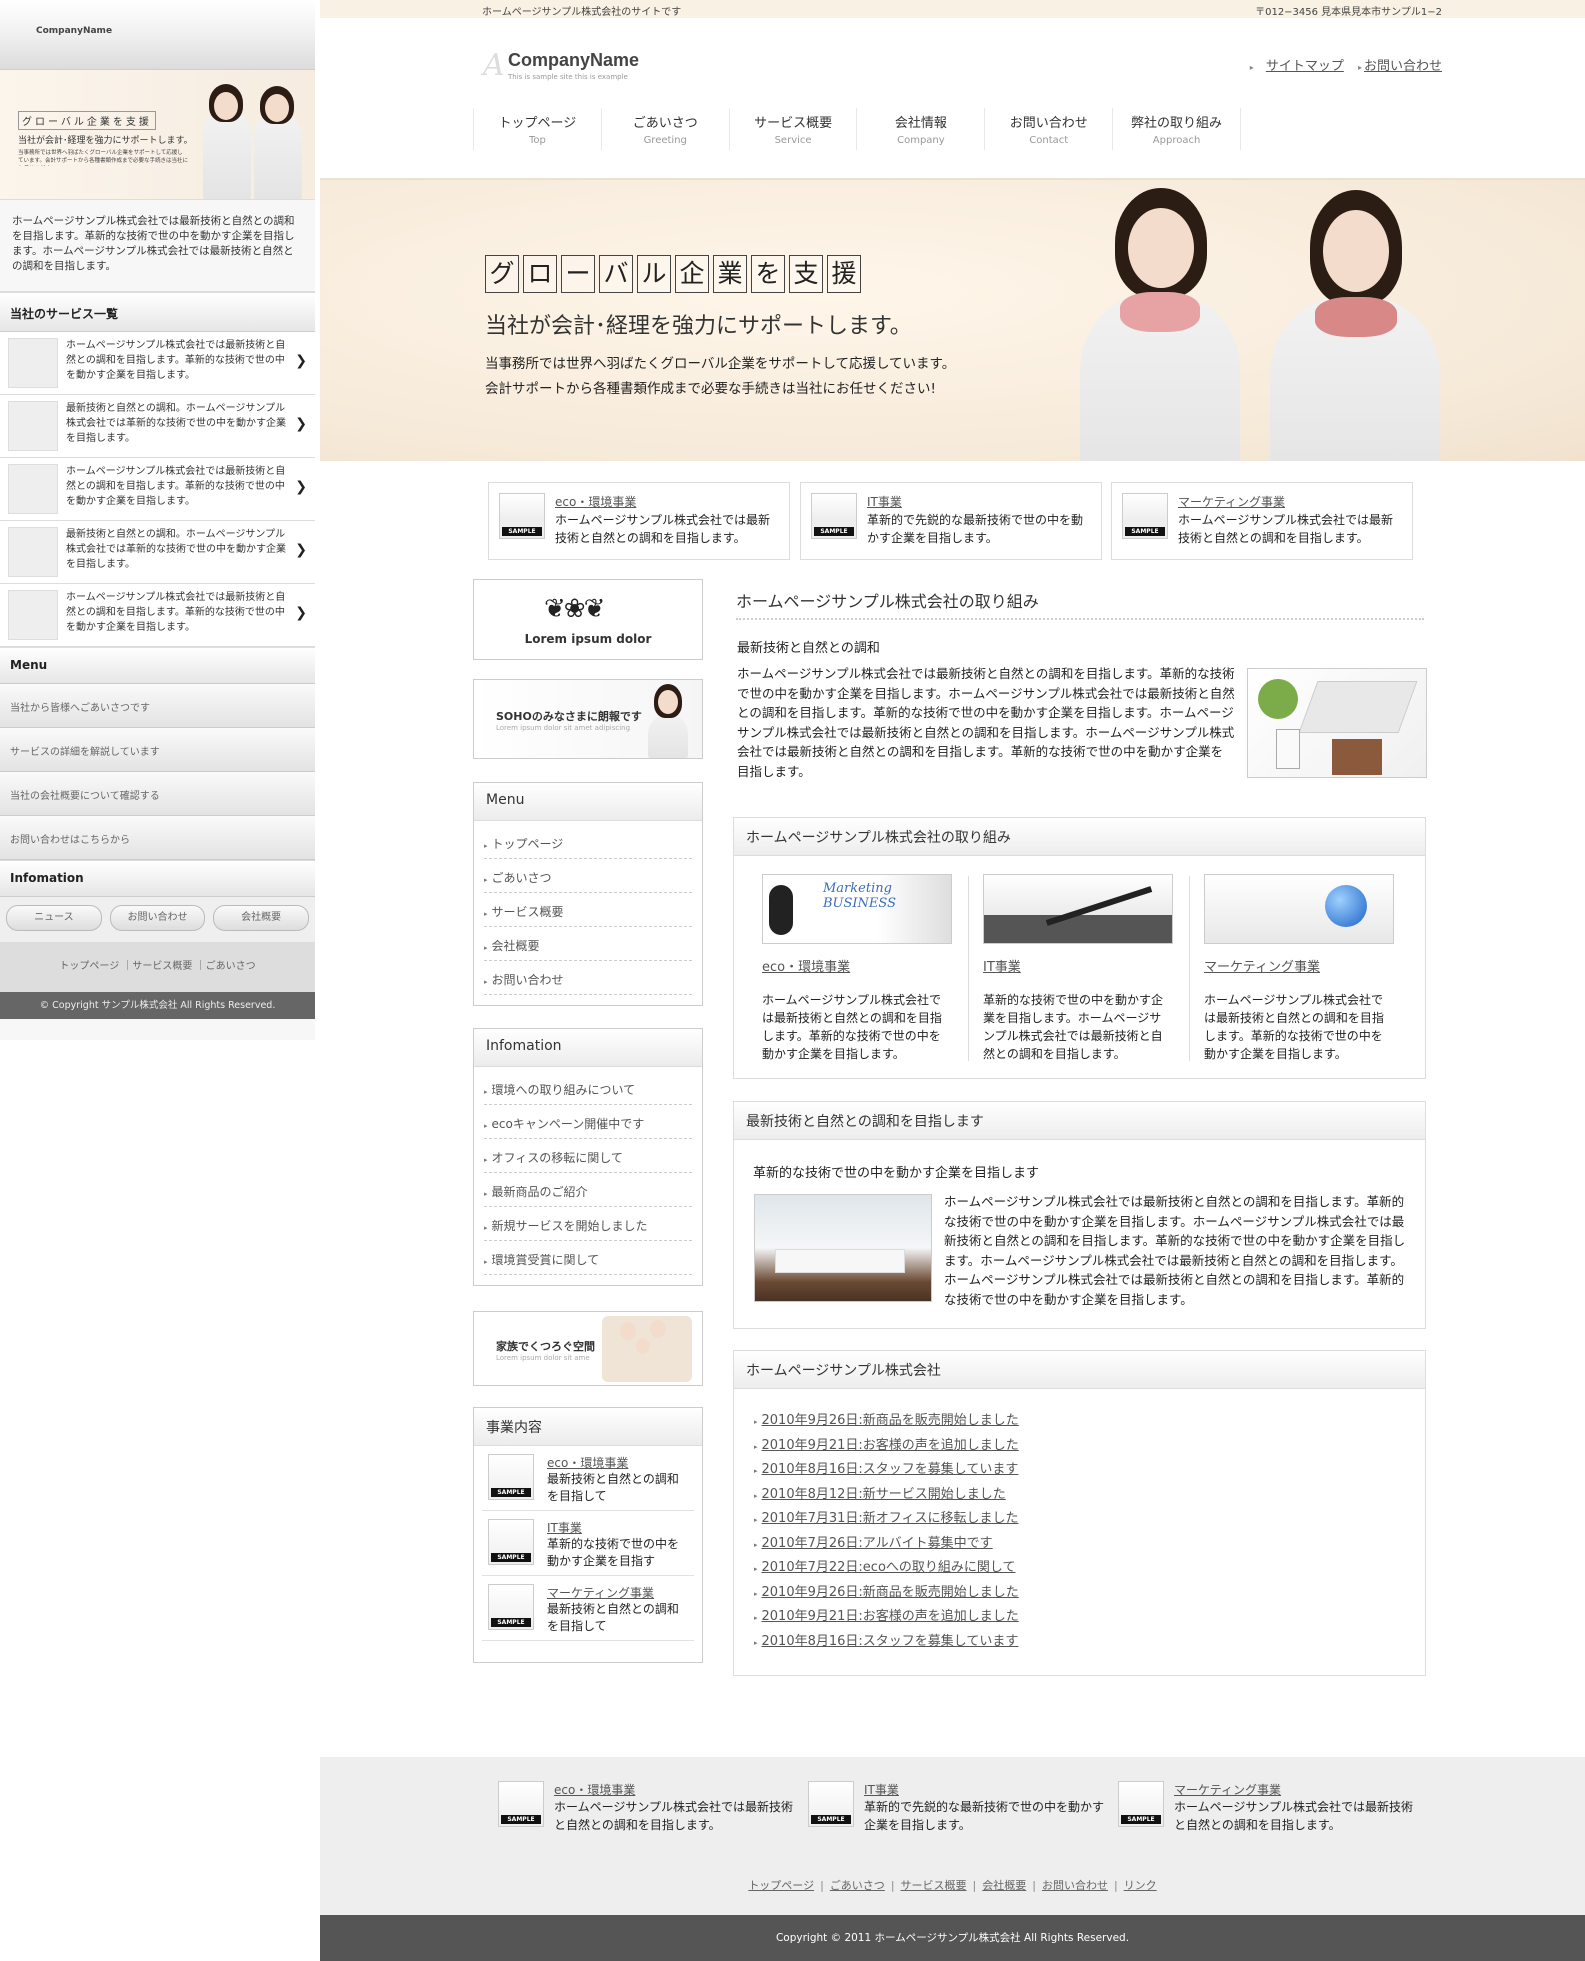  I want to click on logo-sub: This is sample site this is example, so click(568, 77).